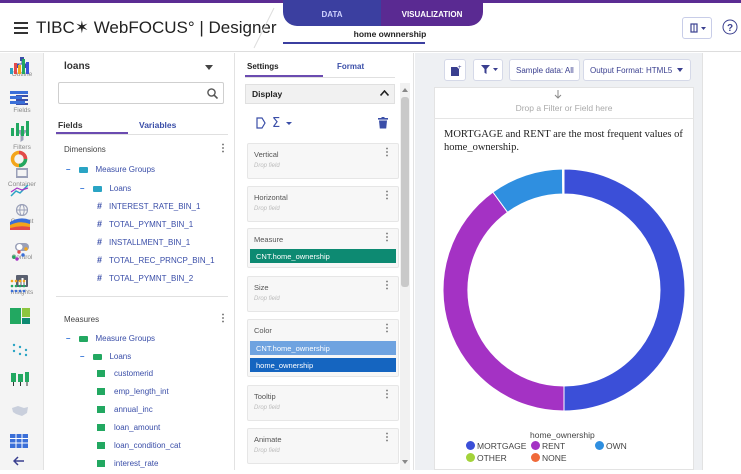 The width and height of the screenshot is (741, 474). Describe the element at coordinates (486, 458) in the screenshot. I see `legend-item-other: OTHER` at that location.